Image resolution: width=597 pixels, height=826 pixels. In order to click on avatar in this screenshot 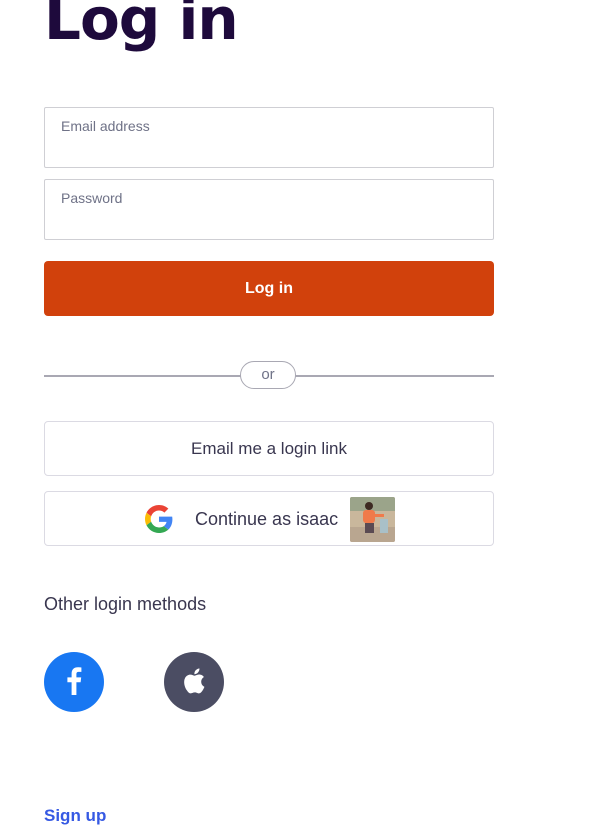, I will do `click(373, 519)`.